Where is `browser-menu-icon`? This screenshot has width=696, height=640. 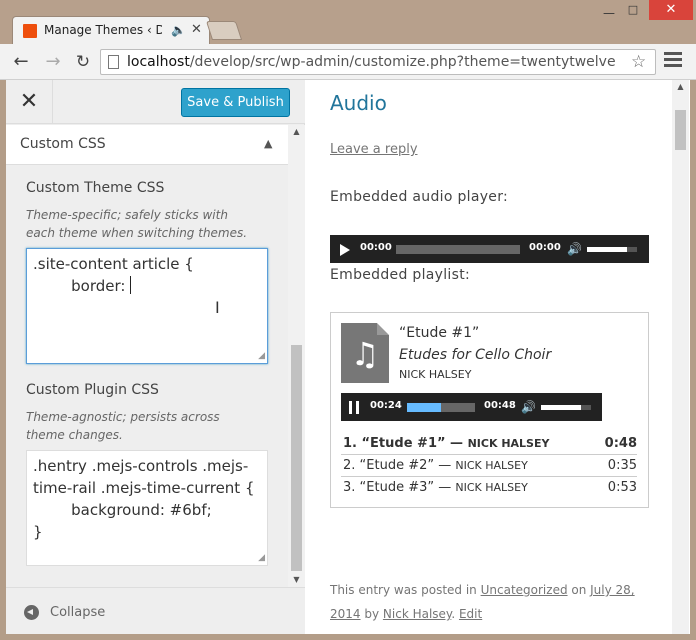 browser-menu-icon is located at coordinates (673, 61).